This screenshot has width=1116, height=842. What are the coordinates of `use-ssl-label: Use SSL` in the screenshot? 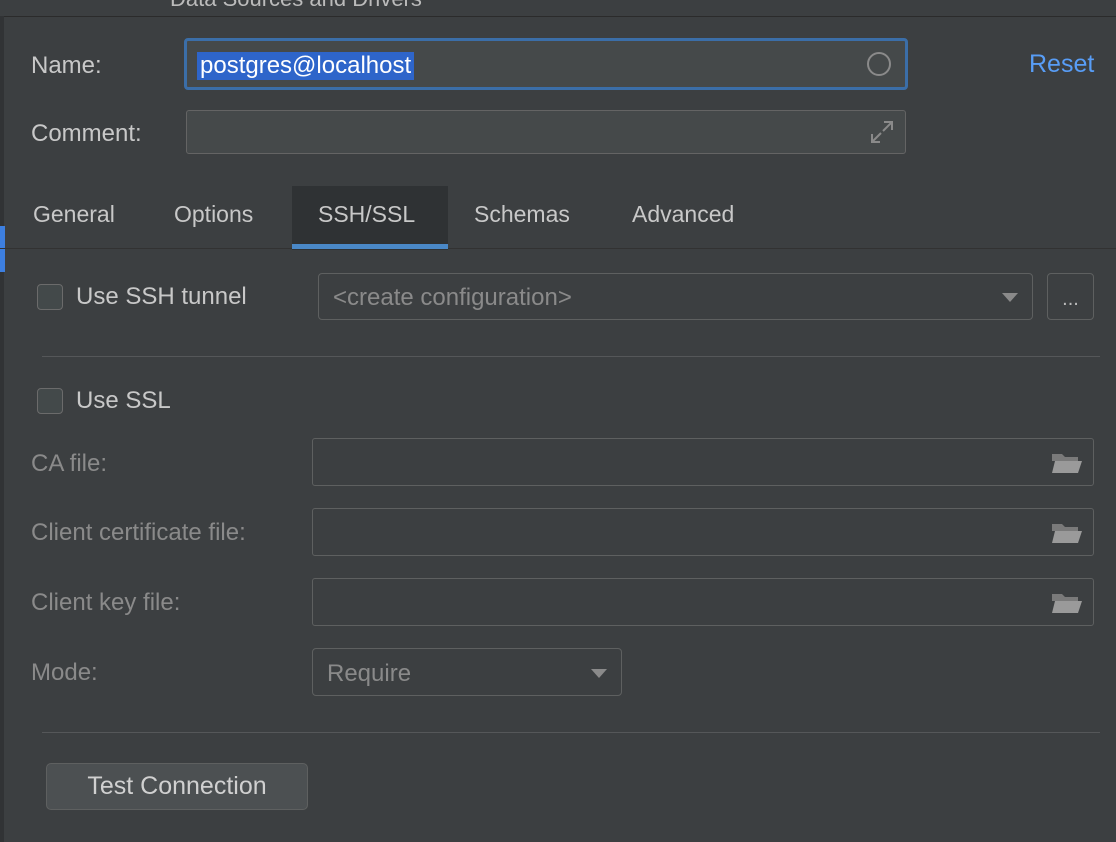 It's located at (123, 401).